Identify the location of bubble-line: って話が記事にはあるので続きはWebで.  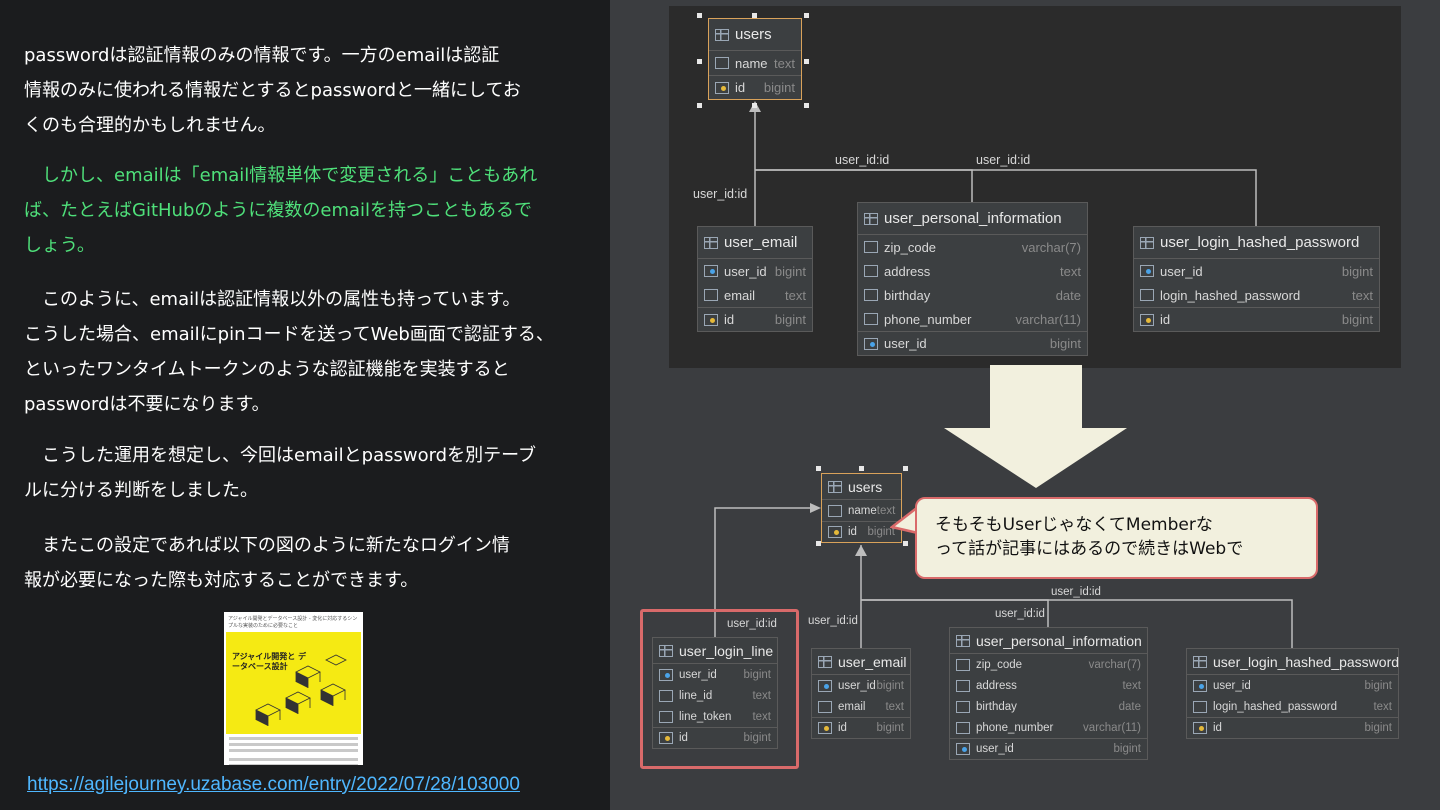
(1089, 549).